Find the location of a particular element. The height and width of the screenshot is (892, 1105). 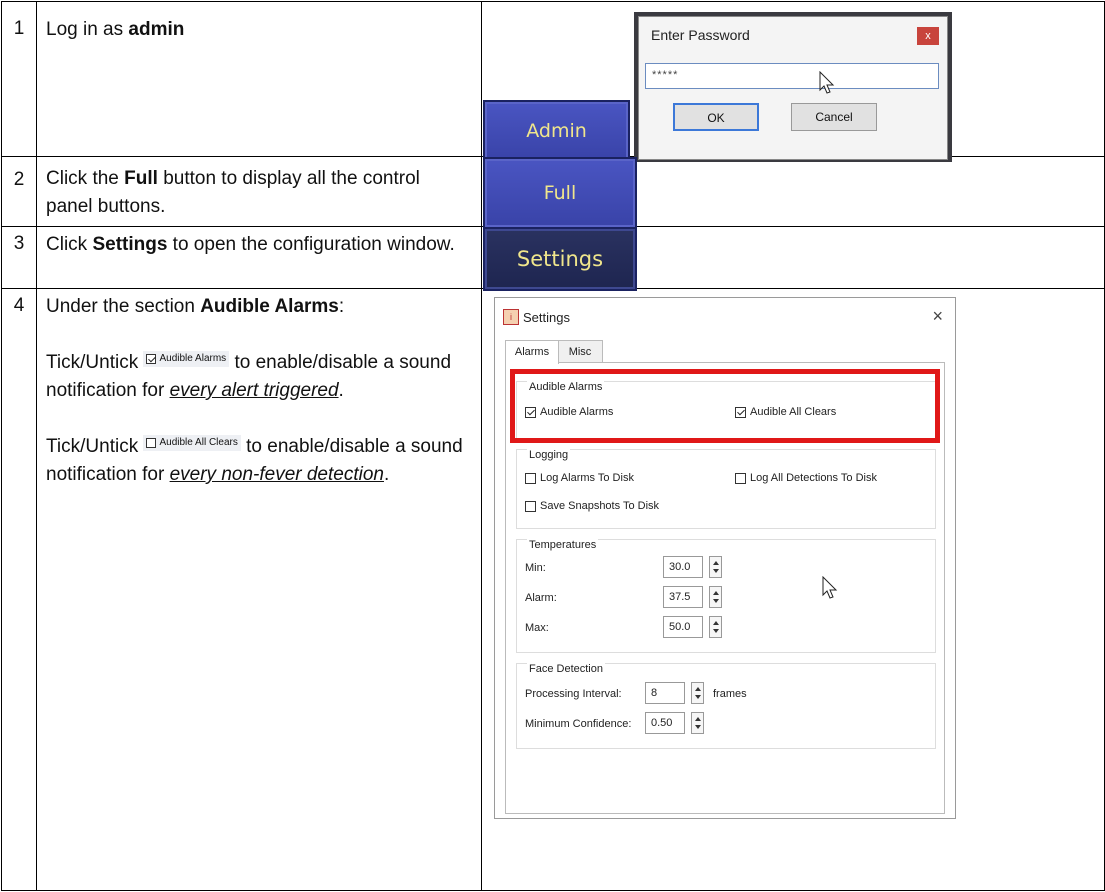

step-text: Click the is located at coordinates (85, 178).